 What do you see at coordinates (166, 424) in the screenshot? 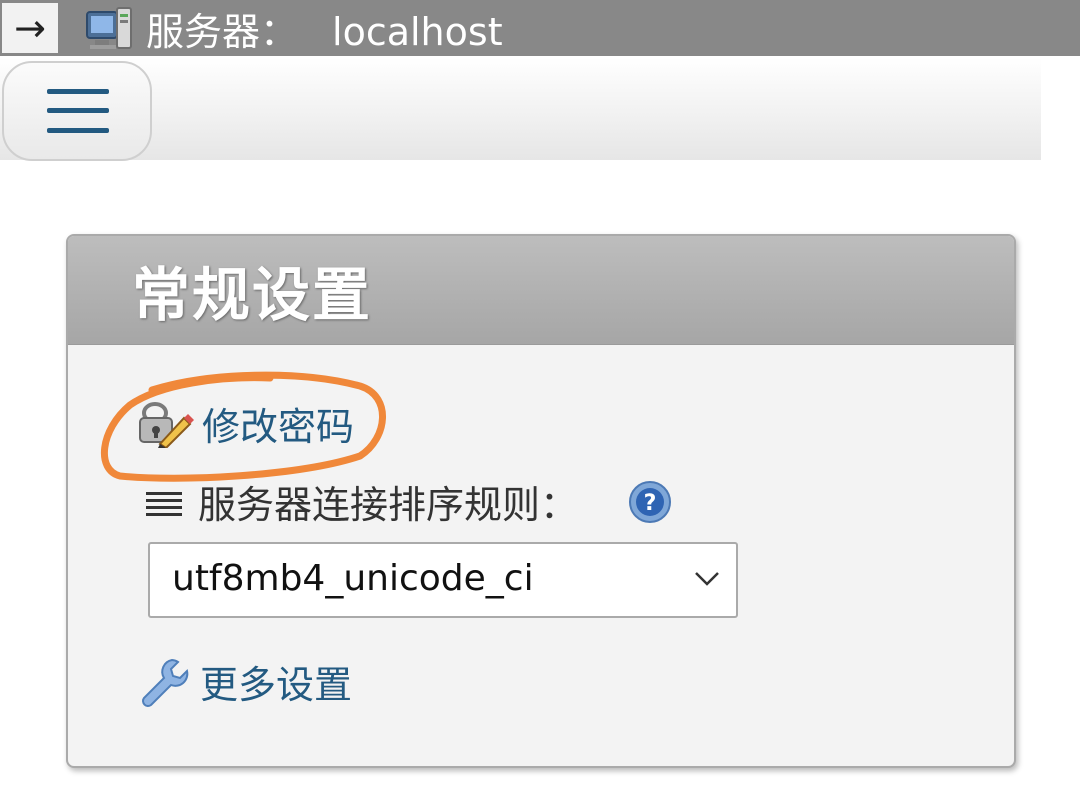
I see `password-lock-icon` at bounding box center [166, 424].